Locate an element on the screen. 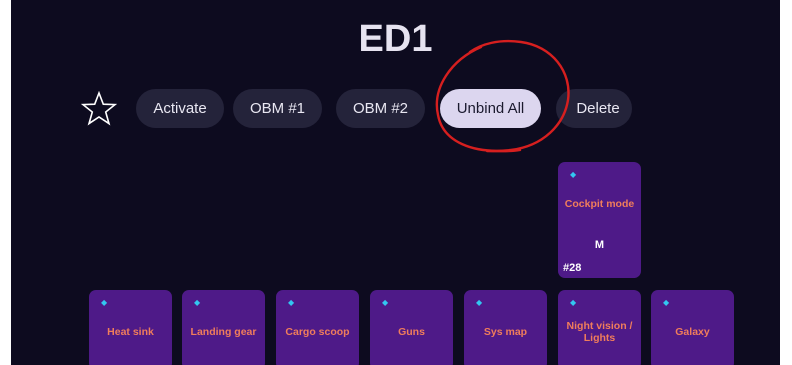 The height and width of the screenshot is (365, 792). obm-1-button: OBM #1 is located at coordinates (277, 108).